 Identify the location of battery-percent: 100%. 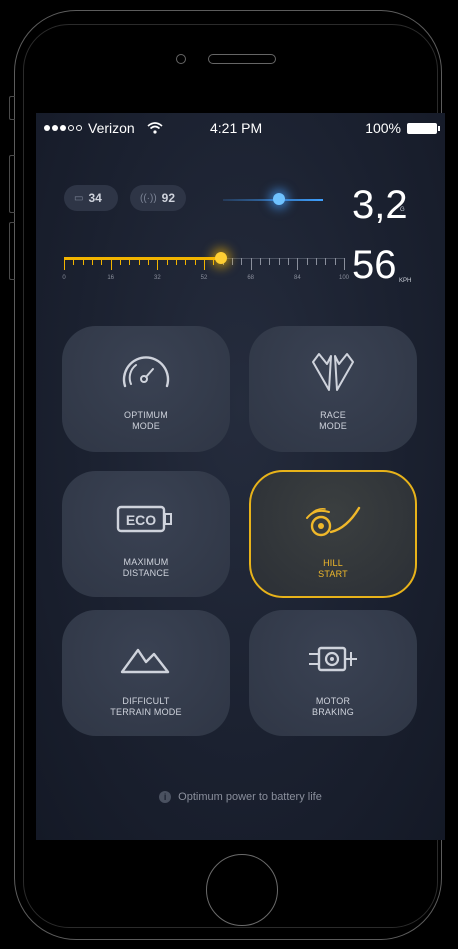
(383, 128).